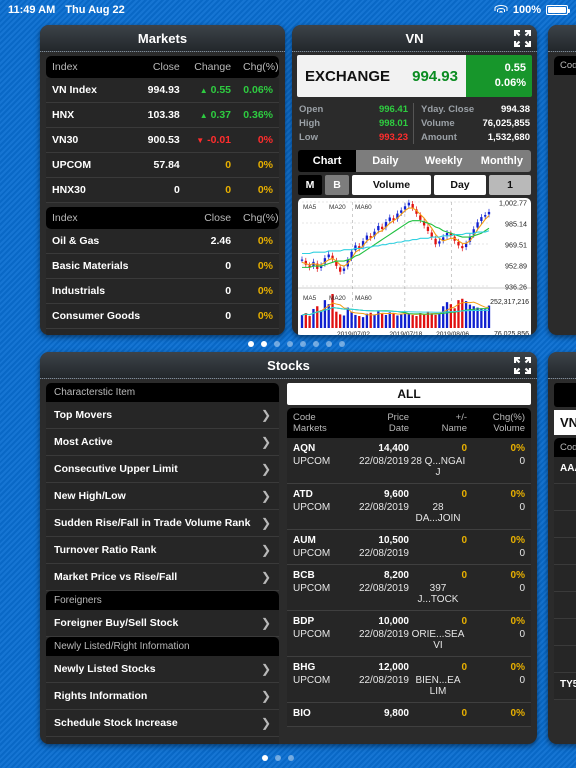 The width and height of the screenshot is (576, 768). Describe the element at coordinates (162, 577) in the screenshot. I see `sidebar-item-market-price-vs-rise-fall: Market Price vs Rise/Fall ❯` at that location.